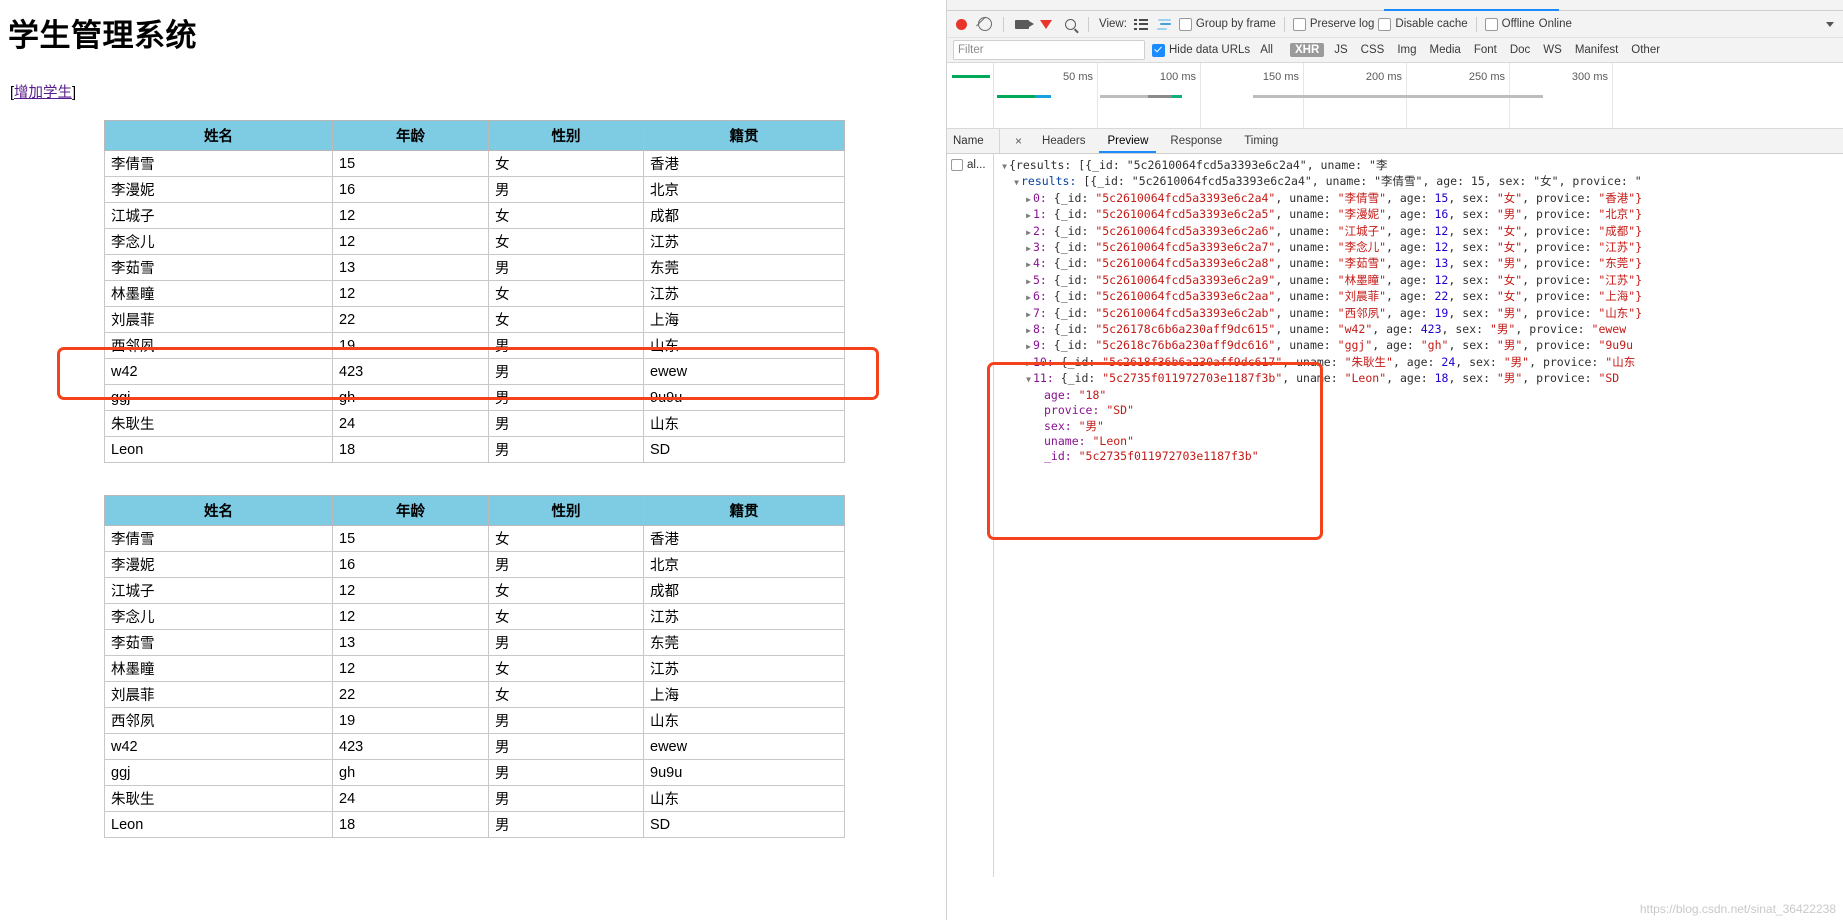  I want to click on json-detail-age-value: "18", so click(1092, 394).